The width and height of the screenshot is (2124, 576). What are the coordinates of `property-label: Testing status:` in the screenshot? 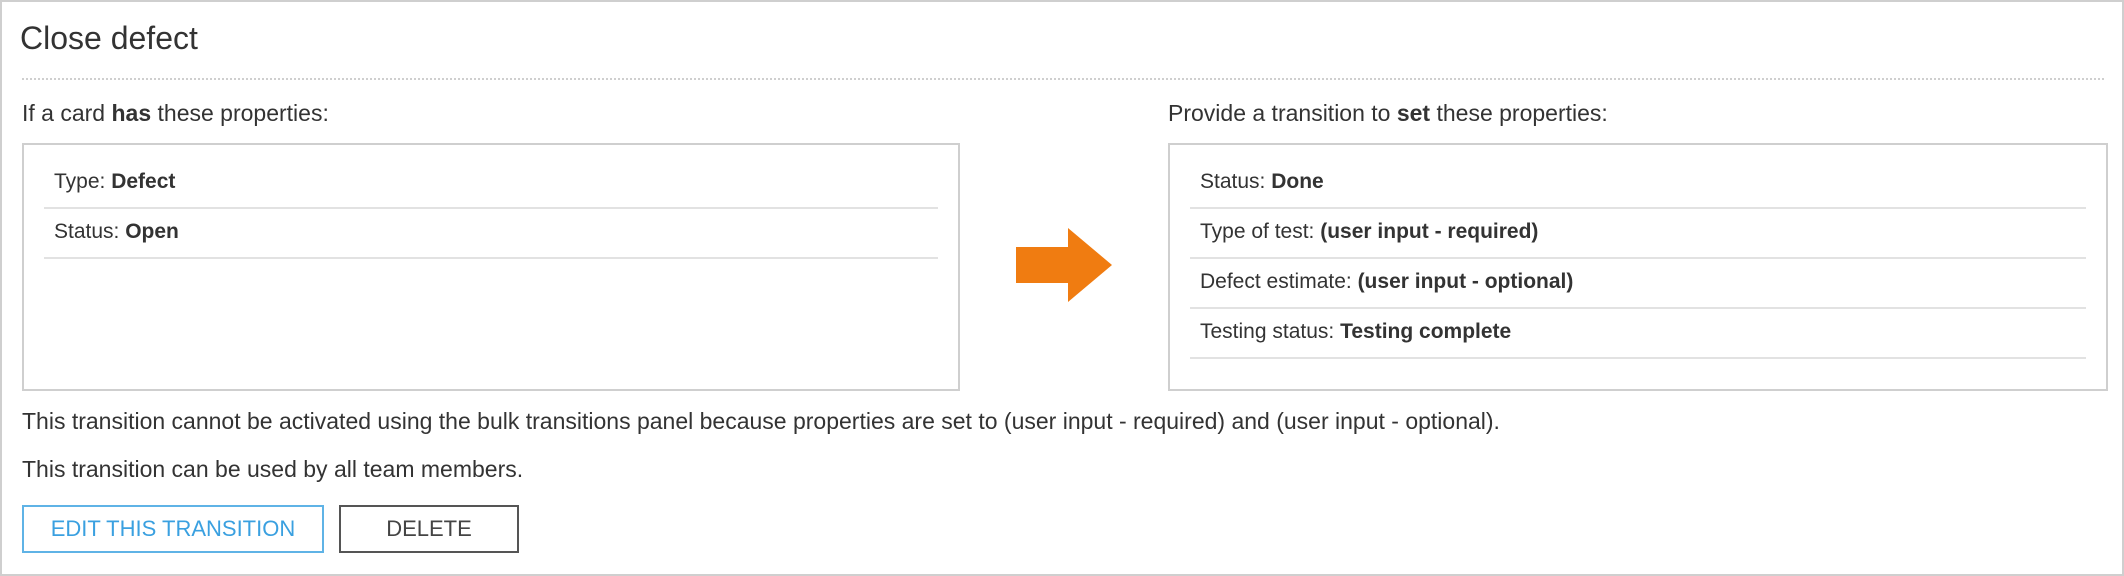 It's located at (1270, 331).